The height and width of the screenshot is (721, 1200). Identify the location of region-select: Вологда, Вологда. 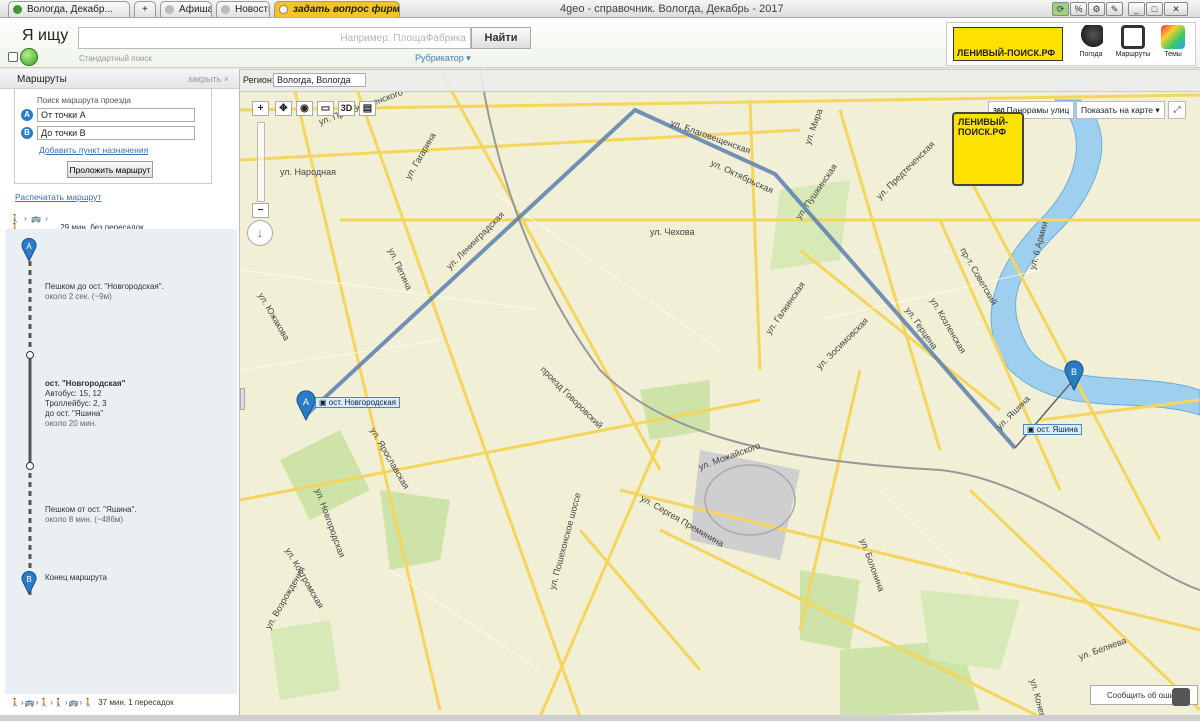
(319, 80).